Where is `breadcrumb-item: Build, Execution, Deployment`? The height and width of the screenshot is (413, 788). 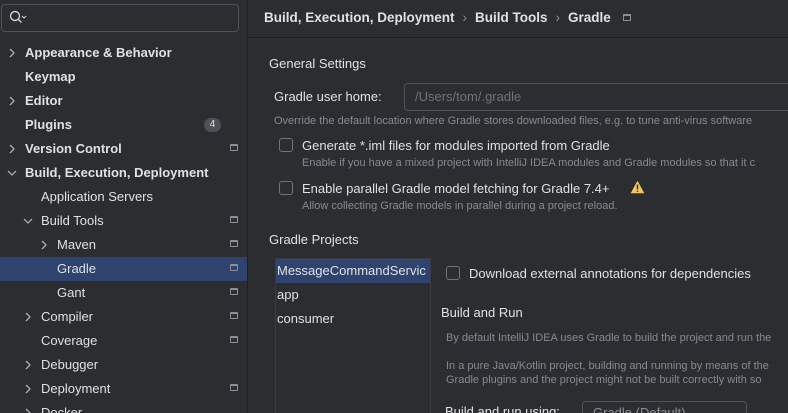 breadcrumb-item: Build, Execution, Deployment is located at coordinates (359, 17).